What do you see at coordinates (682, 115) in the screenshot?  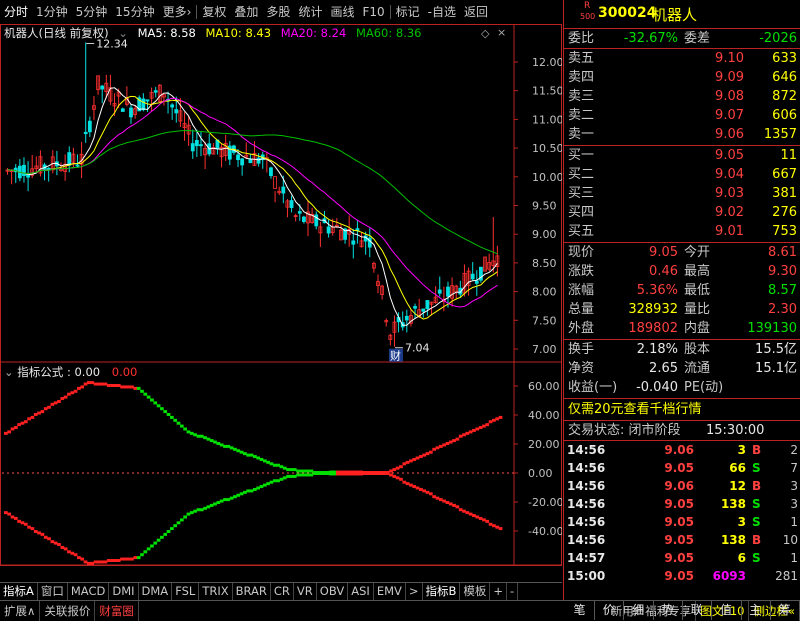 I see `book-row: 卖二 9.07 606` at bounding box center [682, 115].